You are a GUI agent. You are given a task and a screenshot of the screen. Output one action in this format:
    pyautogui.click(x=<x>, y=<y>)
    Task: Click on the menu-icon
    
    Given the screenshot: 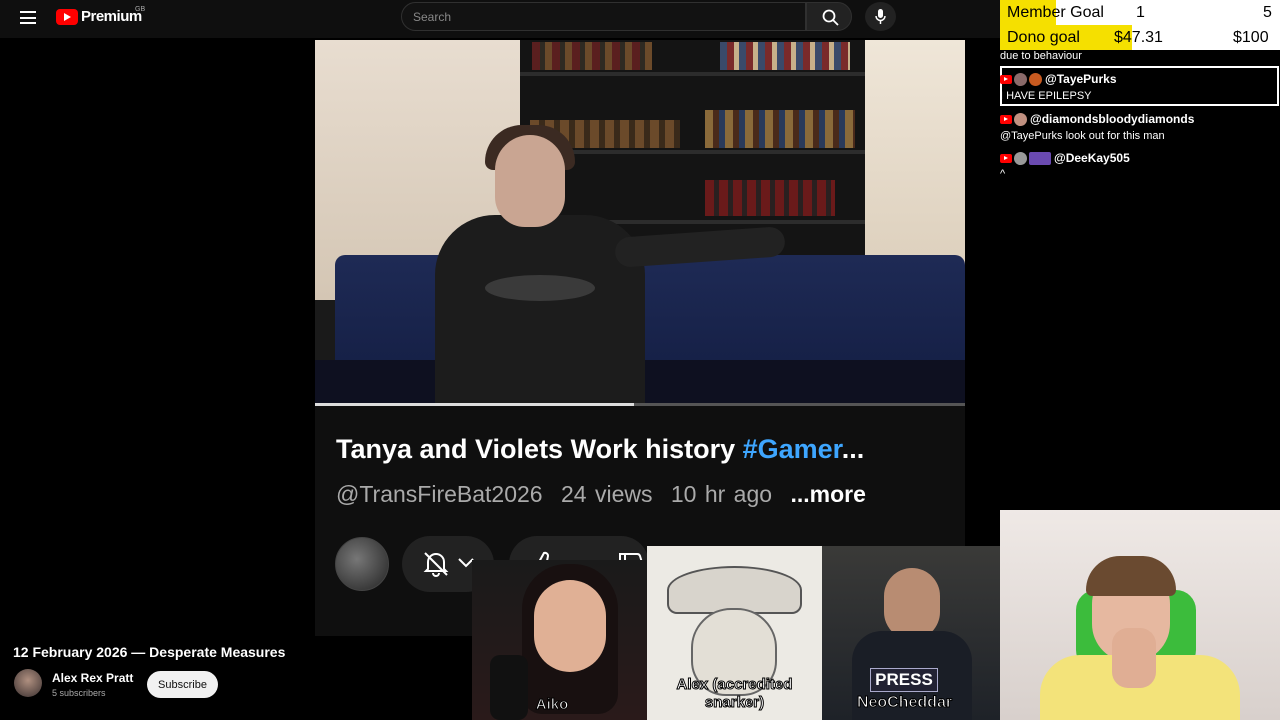 What is the action you would take?
    pyautogui.click(x=28, y=17)
    